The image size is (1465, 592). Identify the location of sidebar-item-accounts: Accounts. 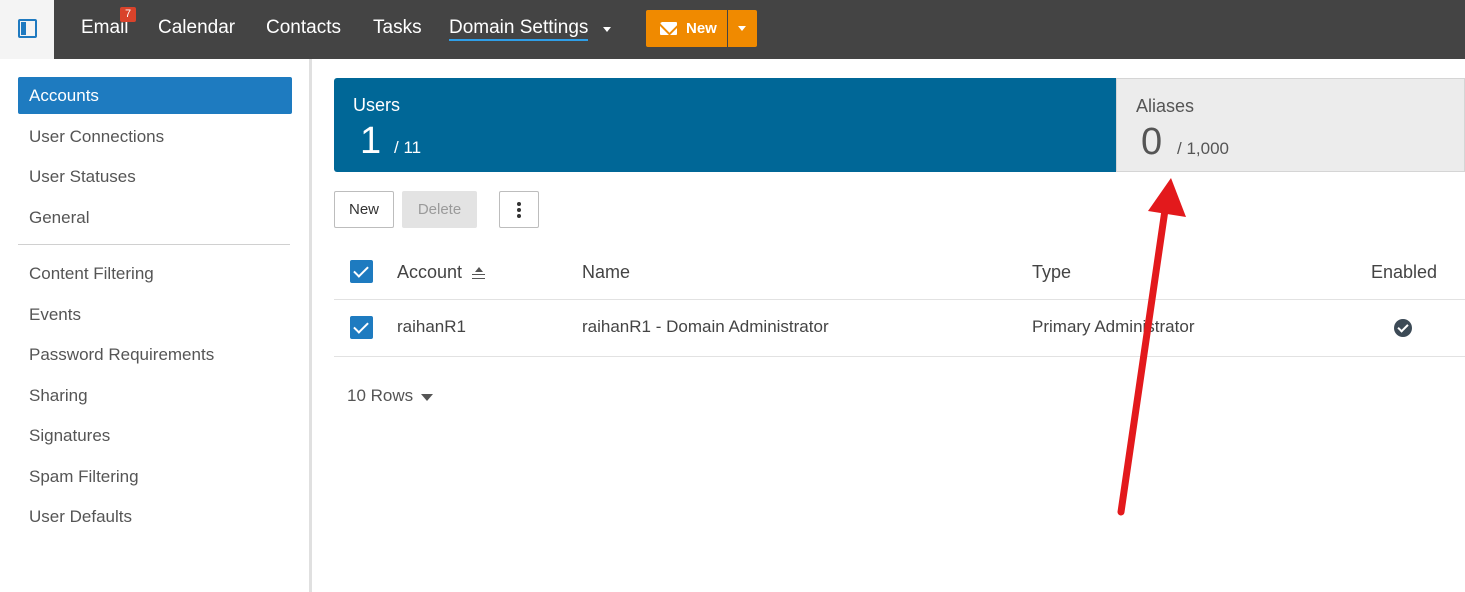
(155, 95).